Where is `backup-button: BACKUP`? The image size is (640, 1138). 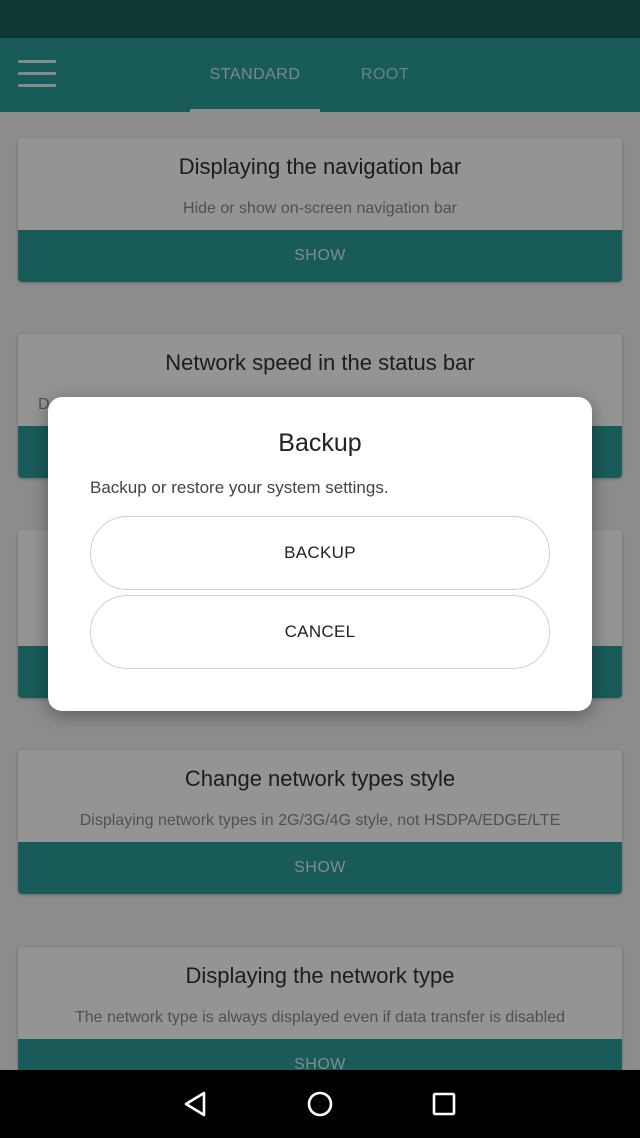
backup-button: BACKUP is located at coordinates (320, 553).